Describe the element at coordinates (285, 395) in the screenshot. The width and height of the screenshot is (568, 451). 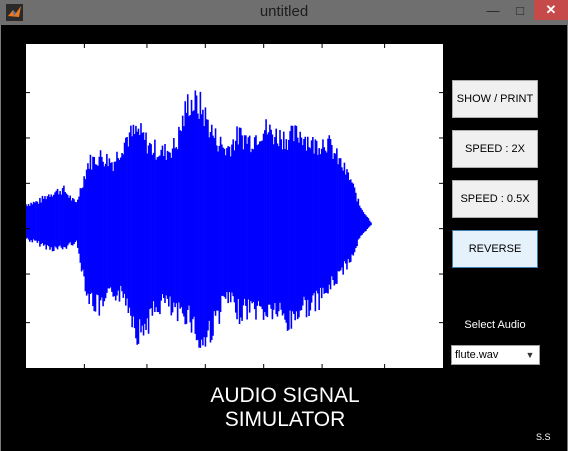
I see `app-heading-line1: AUDIO SIGNAL` at that location.